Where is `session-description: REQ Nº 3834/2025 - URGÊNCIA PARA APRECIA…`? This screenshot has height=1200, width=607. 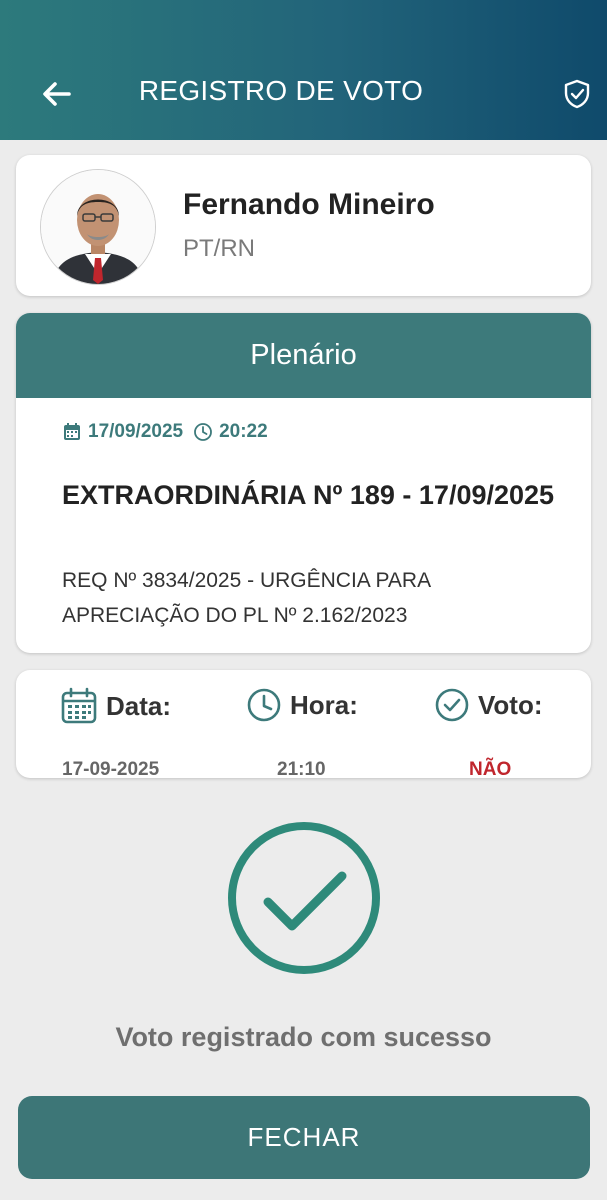 session-description: REQ Nº 3834/2025 - URGÊNCIA PARA APRECIA… is located at coordinates (246, 598).